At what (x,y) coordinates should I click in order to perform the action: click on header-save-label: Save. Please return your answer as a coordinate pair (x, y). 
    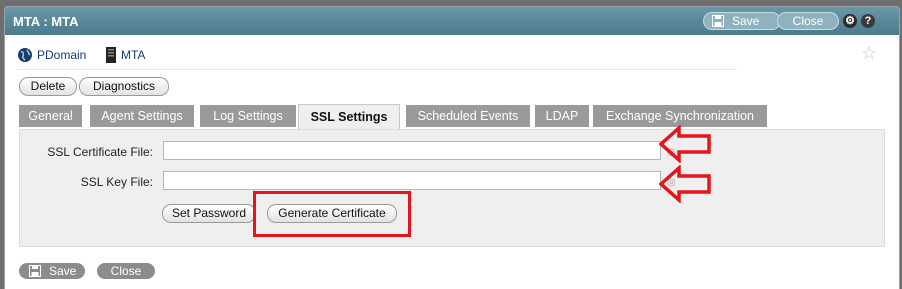
    Looking at the image, I should click on (746, 21).